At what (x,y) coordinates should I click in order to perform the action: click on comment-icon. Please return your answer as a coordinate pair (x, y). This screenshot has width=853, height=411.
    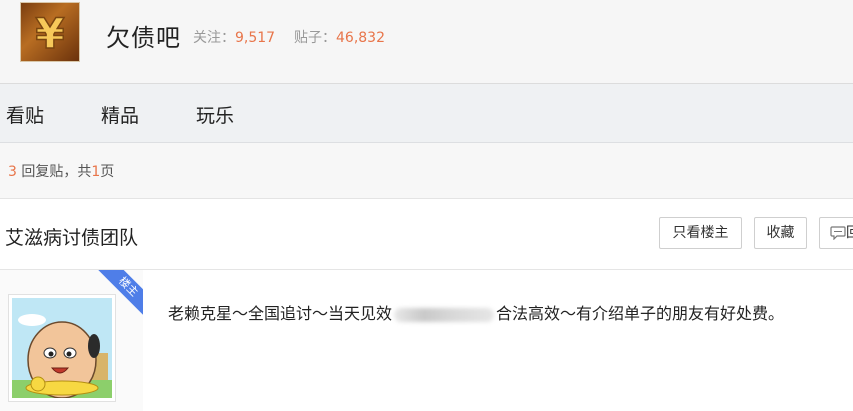
    Looking at the image, I should click on (838, 233).